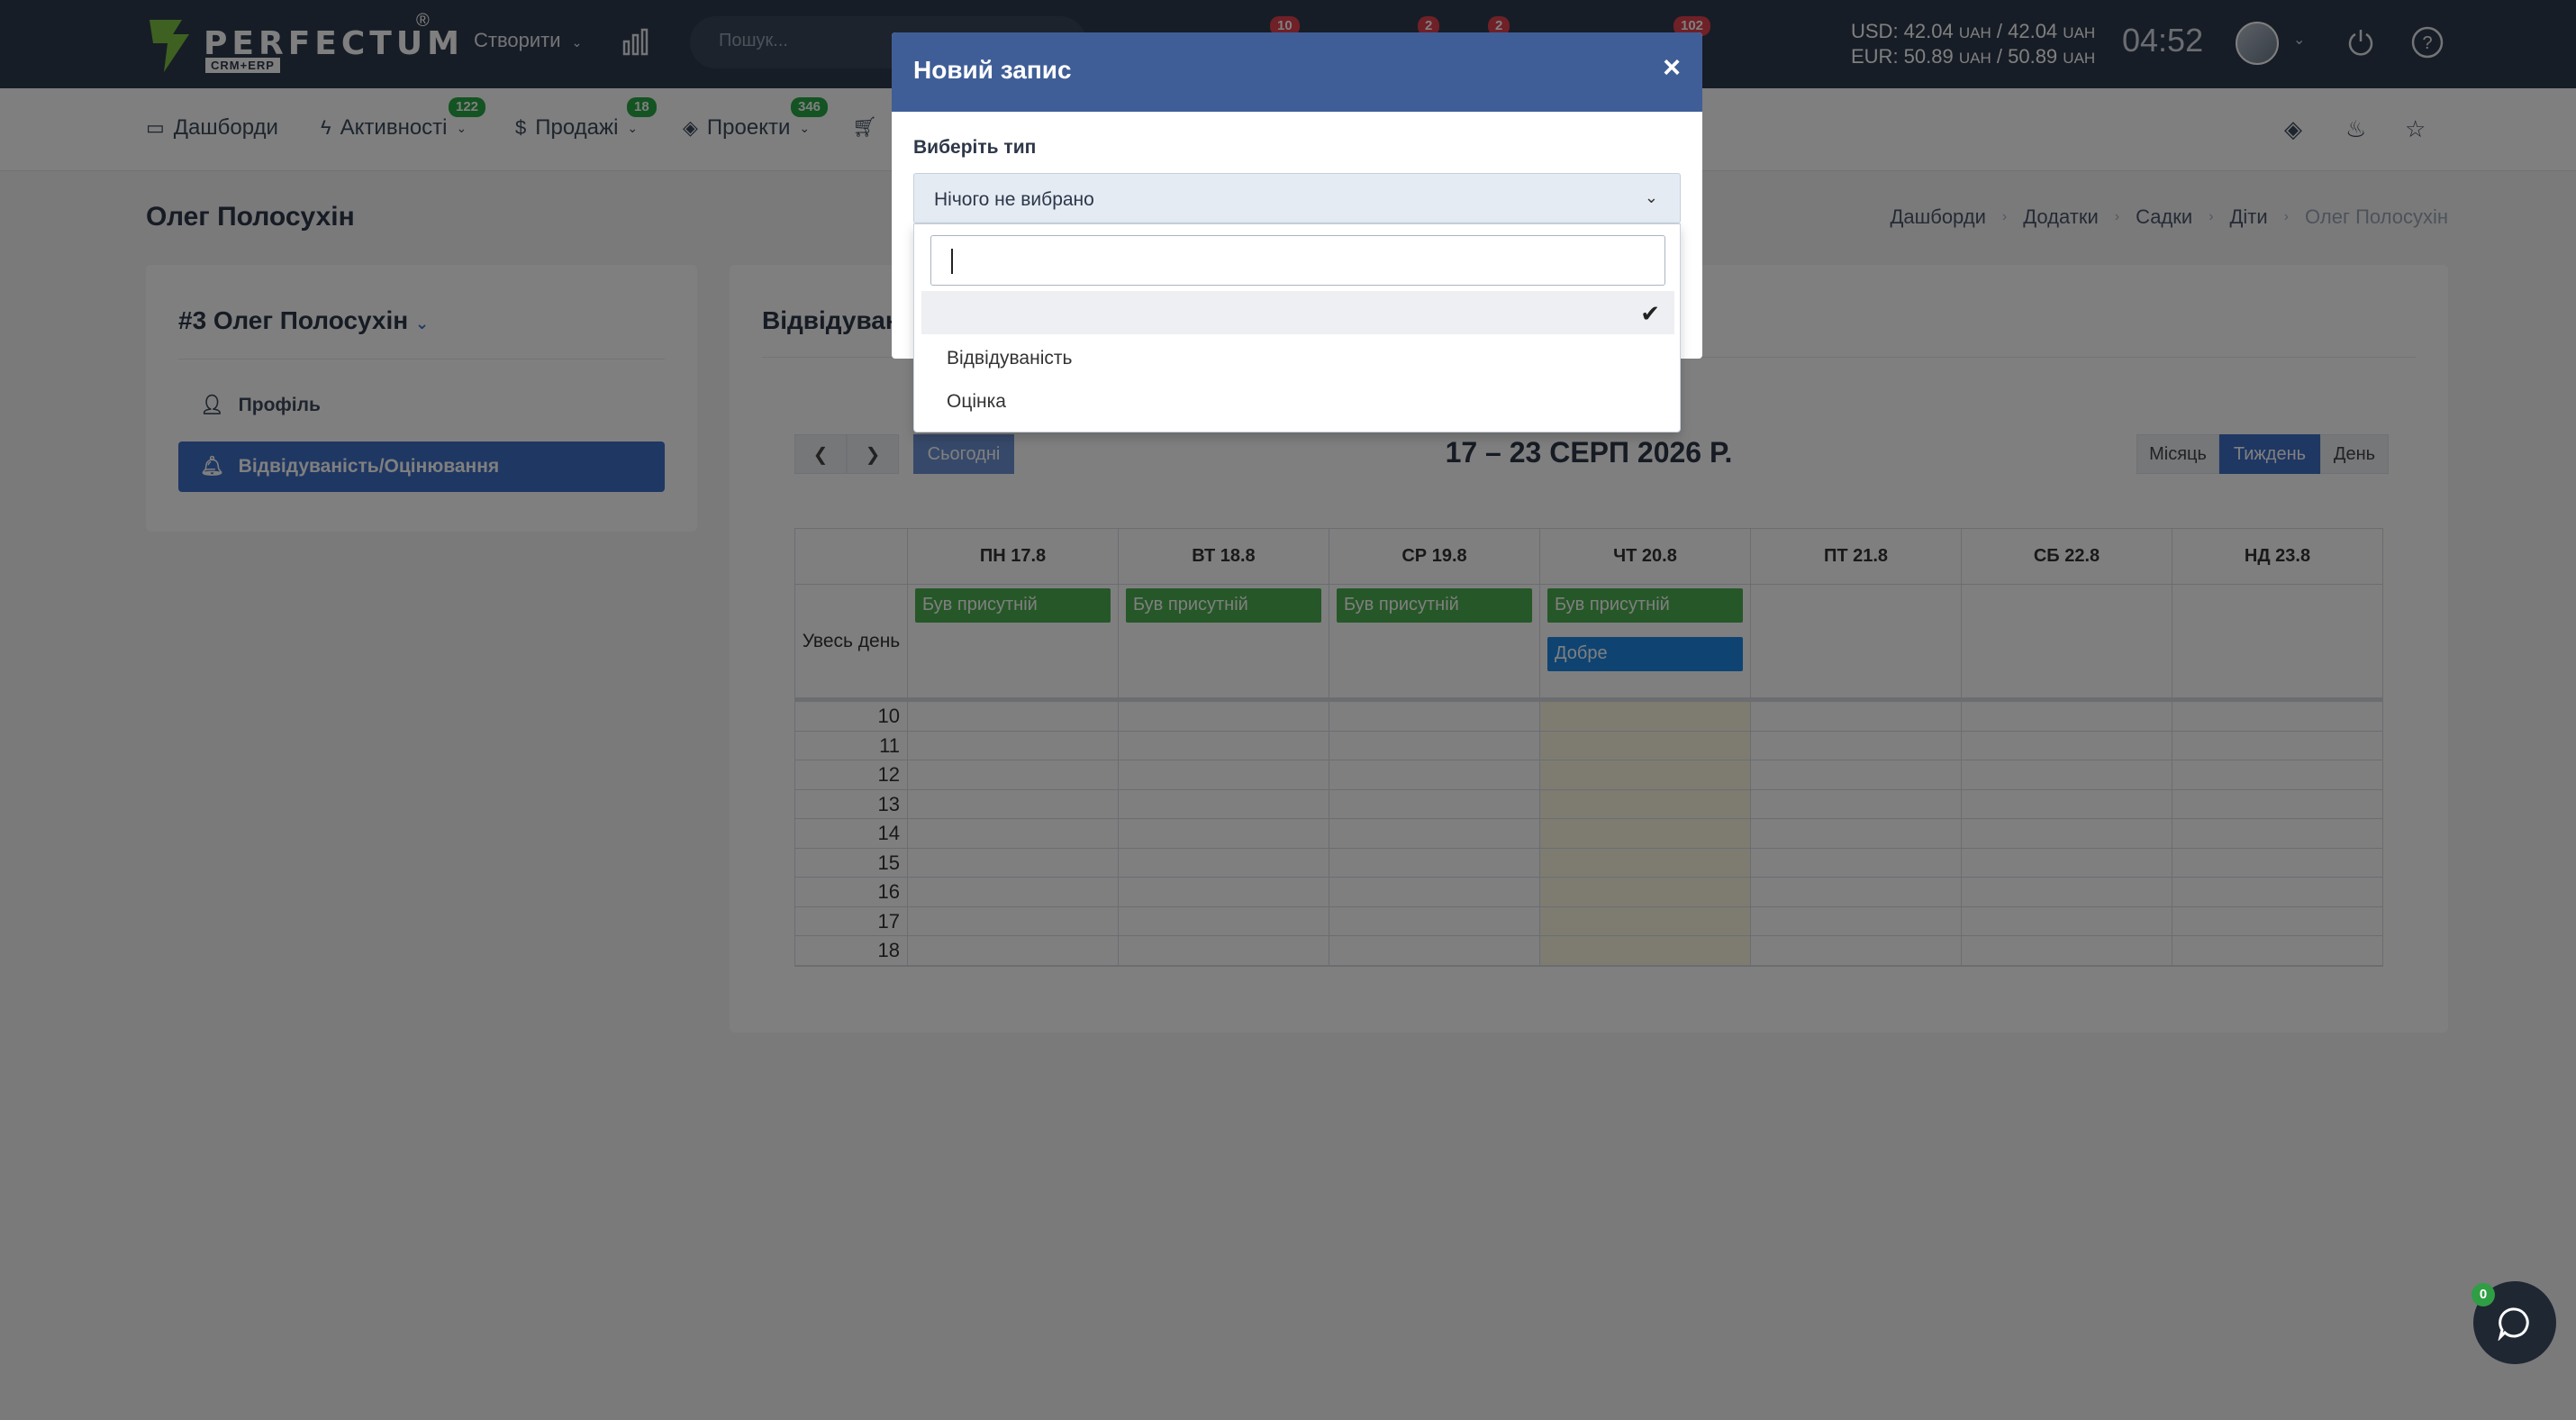  I want to click on text-cursor, so click(952, 261).